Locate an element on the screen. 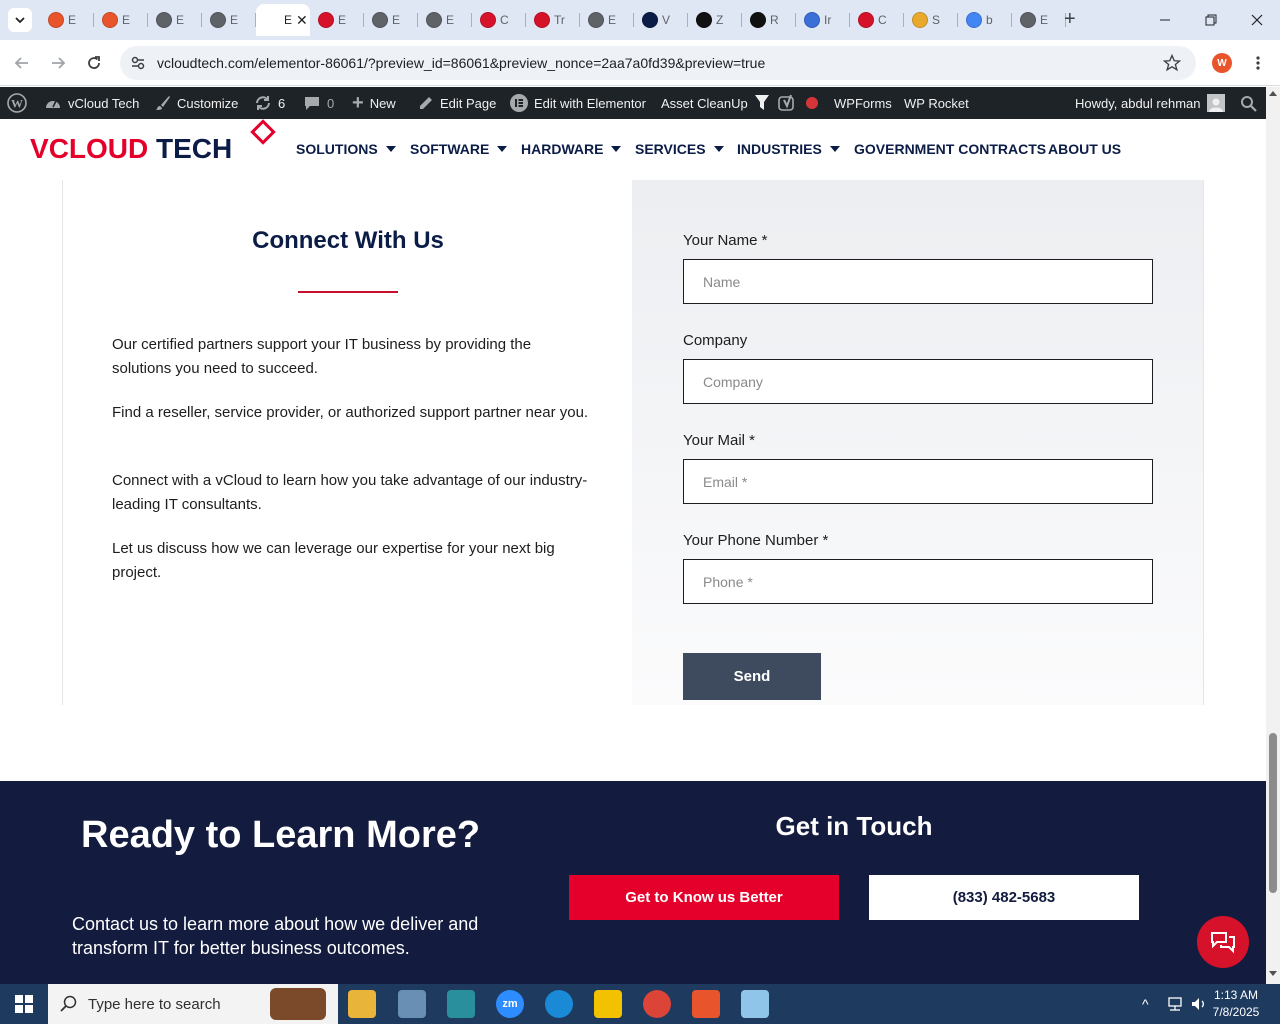 The width and height of the screenshot is (1280, 1024). chat-button is located at coordinates (1223, 942).